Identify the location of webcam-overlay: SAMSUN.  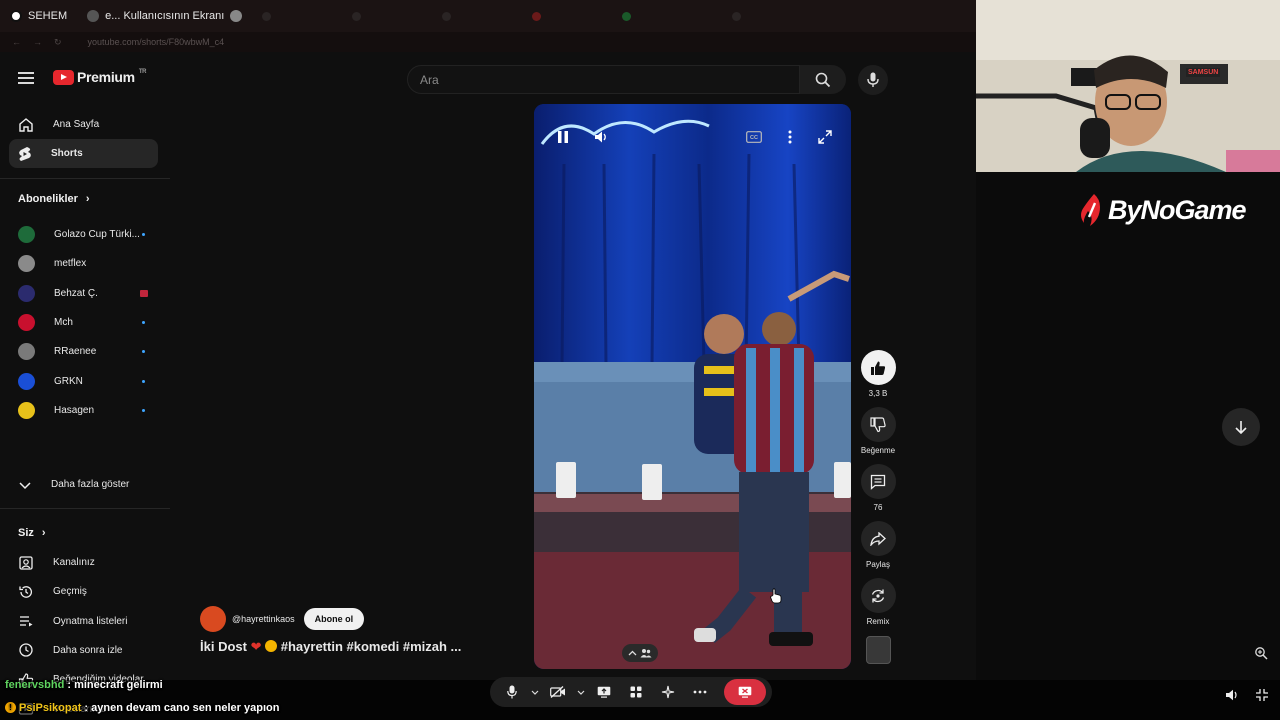
(1128, 86).